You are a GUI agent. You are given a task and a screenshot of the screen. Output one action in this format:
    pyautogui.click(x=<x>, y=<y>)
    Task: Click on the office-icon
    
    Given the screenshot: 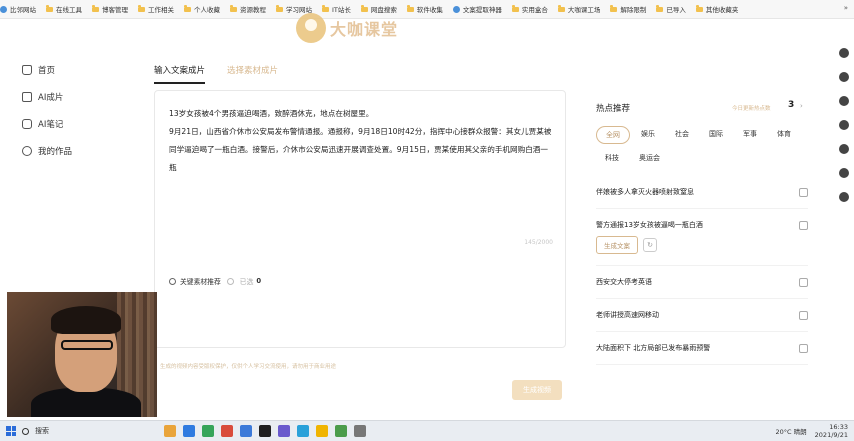 What is the action you would take?
    pyautogui.click(x=844, y=149)
    